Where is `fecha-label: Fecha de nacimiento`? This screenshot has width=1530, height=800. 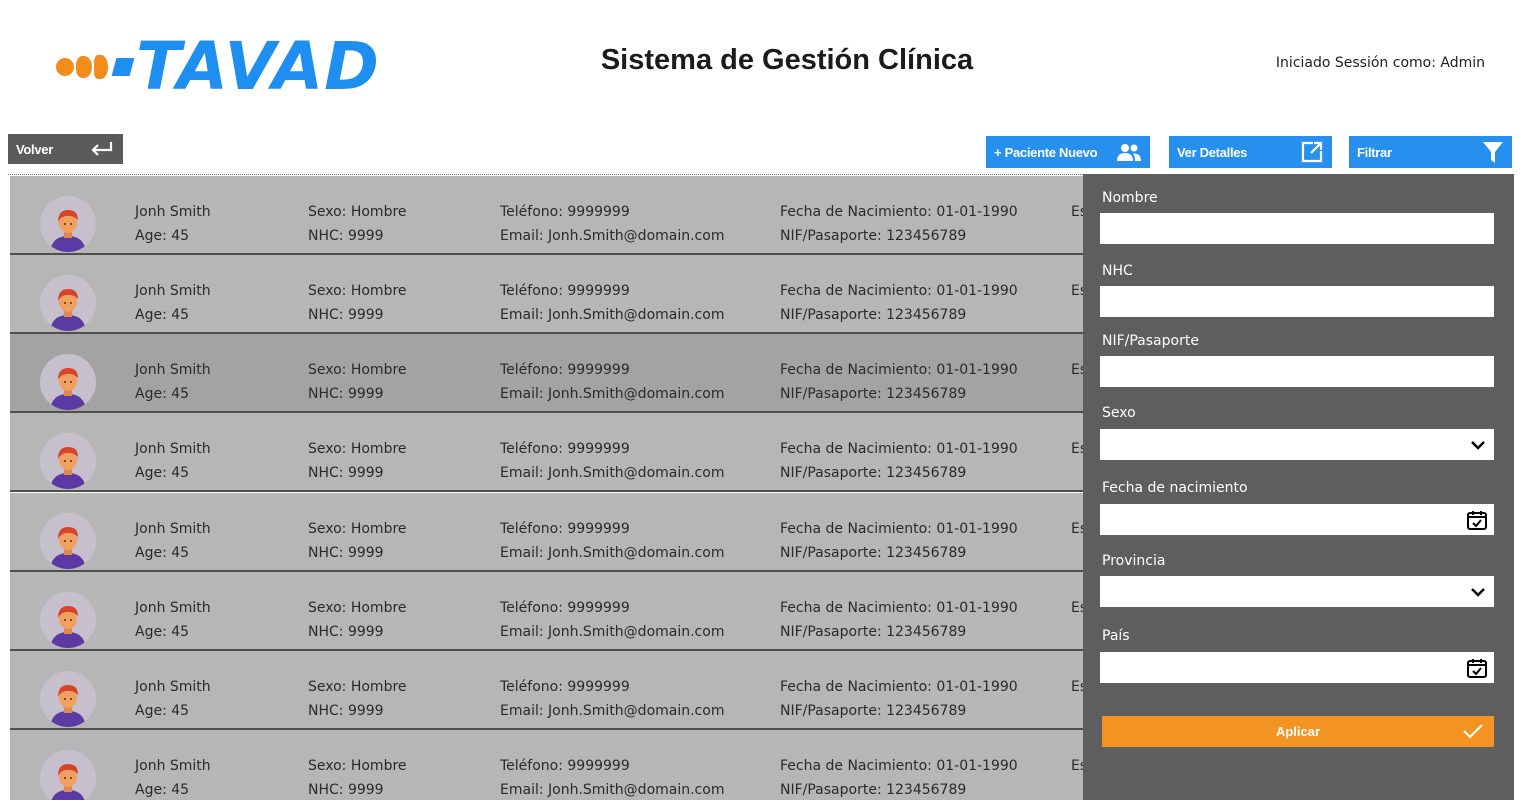 fecha-label: Fecha de nacimiento is located at coordinates (1175, 488).